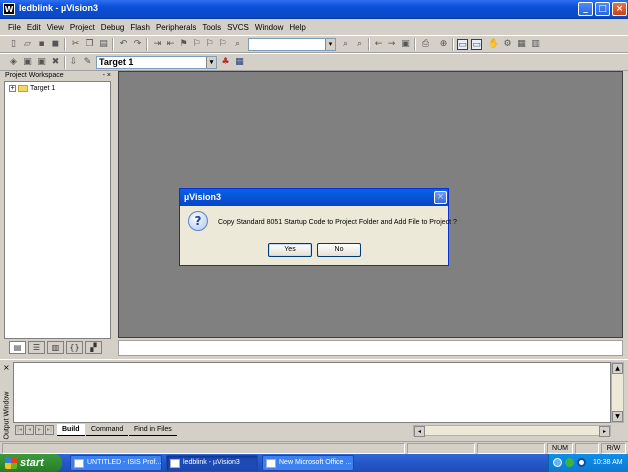 Image resolution: width=628 pixels, height=472 pixels. I want to click on new-file-icon: ▯, so click(13, 44).